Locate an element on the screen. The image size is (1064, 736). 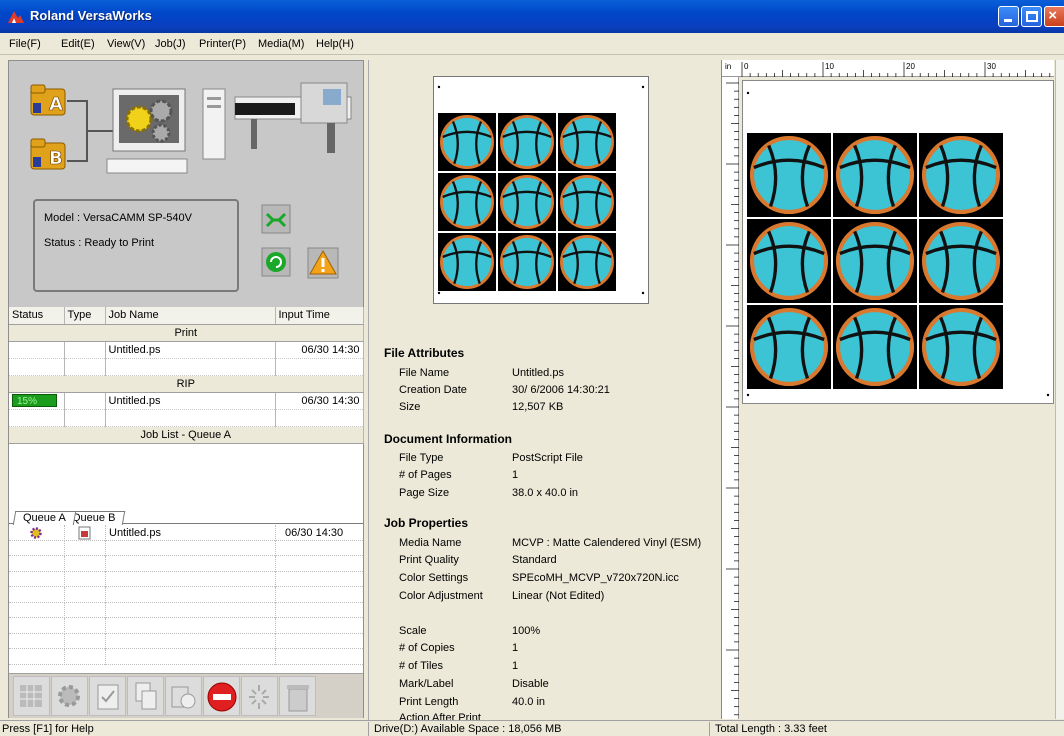
ruler-tick-label: 10 is located at coordinates (829, 66).